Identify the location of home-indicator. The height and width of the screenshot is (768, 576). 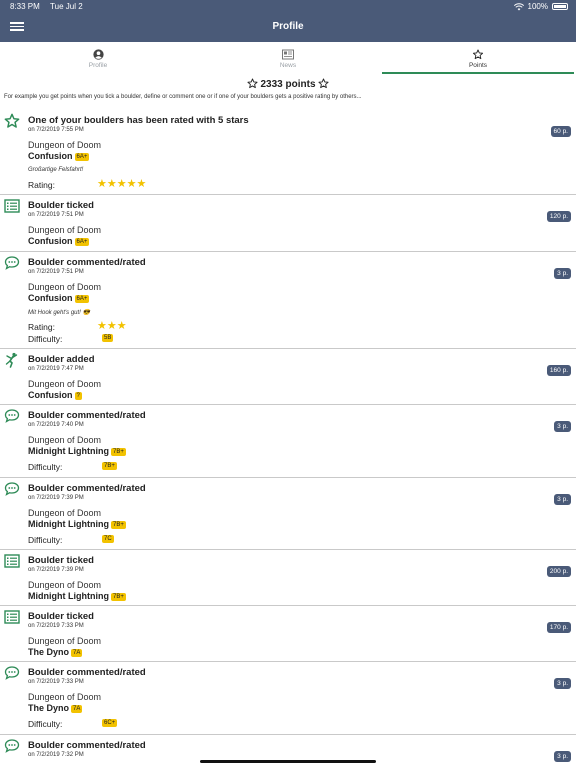
(288, 761).